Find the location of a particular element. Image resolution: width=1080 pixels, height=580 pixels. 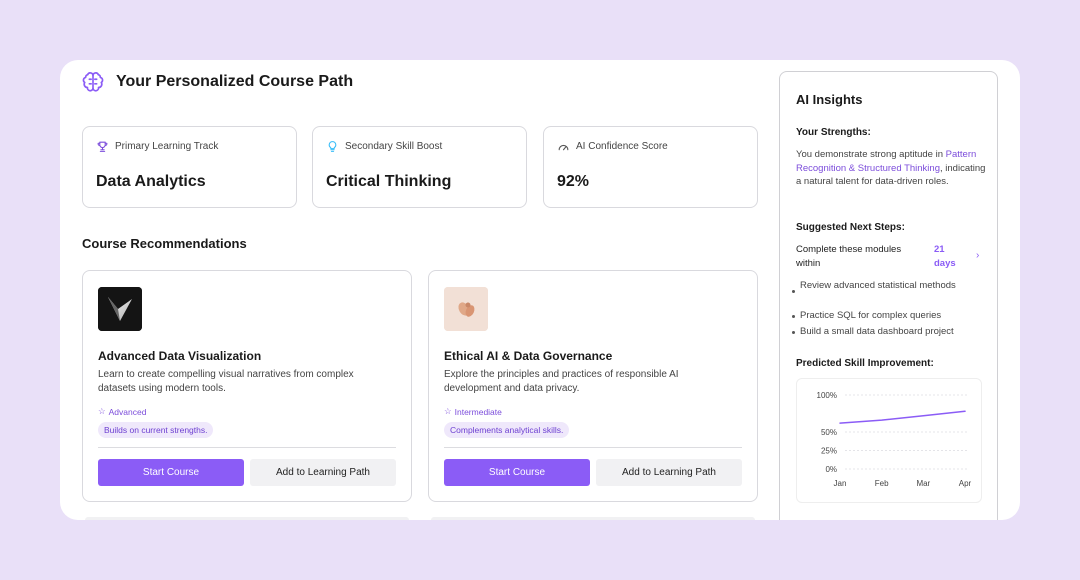

course-tag: Complements analytical skills. is located at coordinates (507, 430).